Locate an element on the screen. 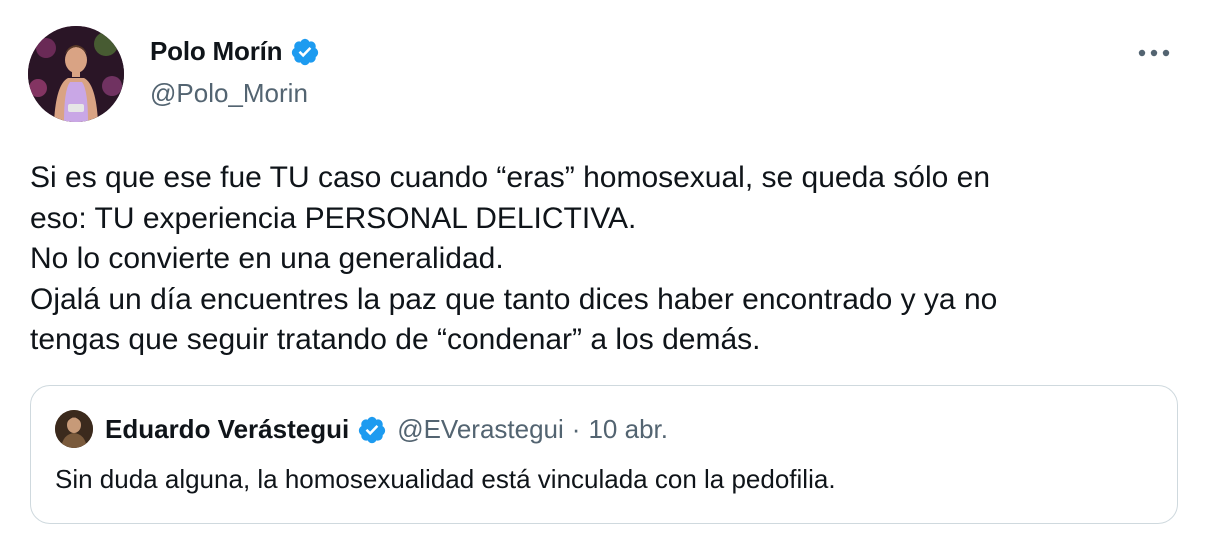  author-avatar is located at coordinates (76, 74).